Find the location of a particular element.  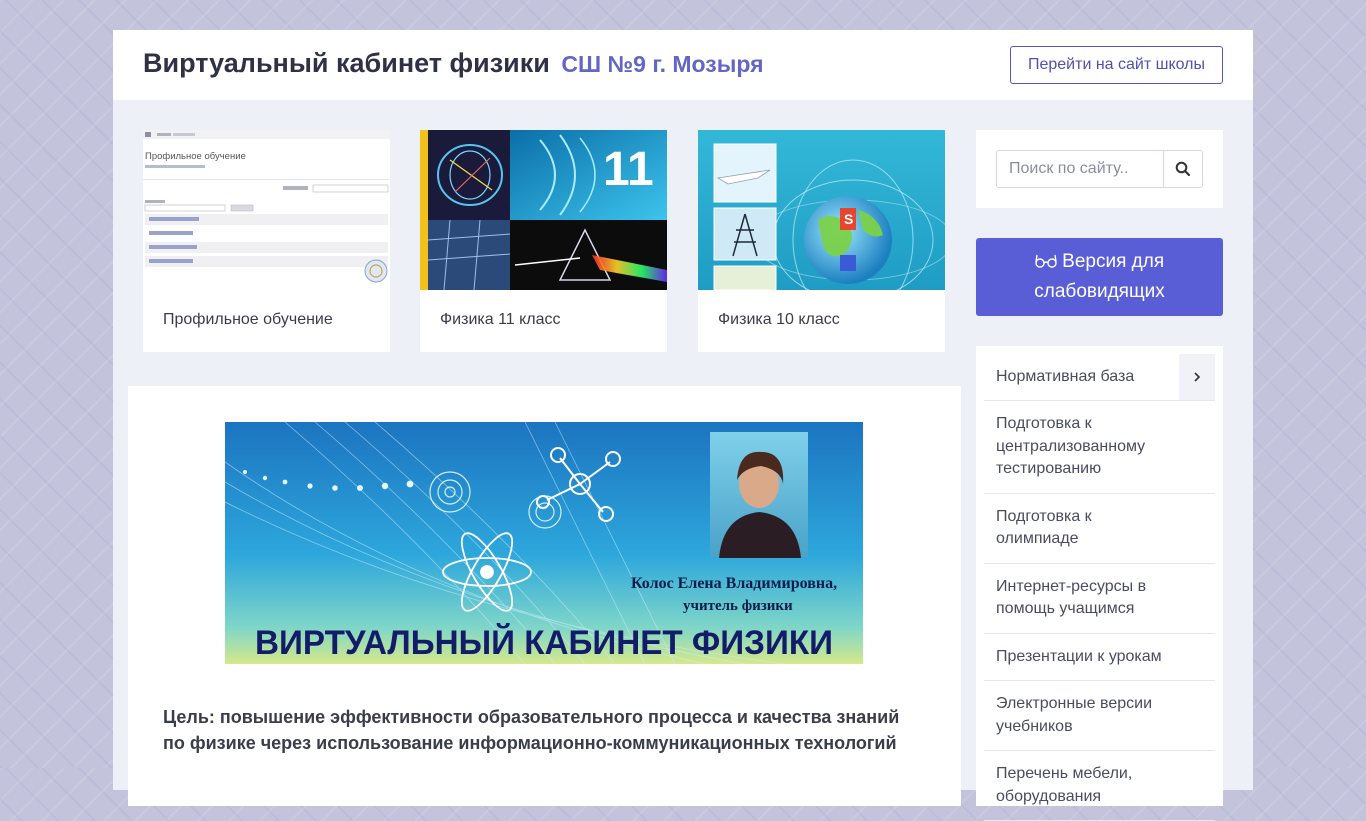

site-subtitle: СШ №9 г. Мозыря is located at coordinates (662, 64).